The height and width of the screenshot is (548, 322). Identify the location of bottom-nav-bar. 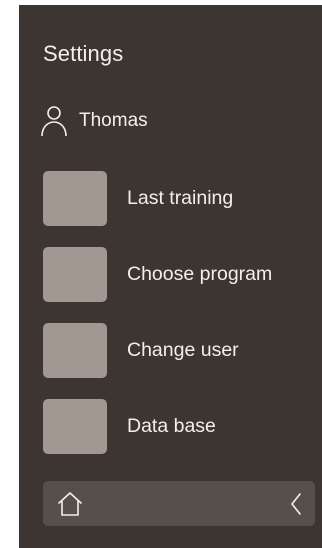
(179, 503).